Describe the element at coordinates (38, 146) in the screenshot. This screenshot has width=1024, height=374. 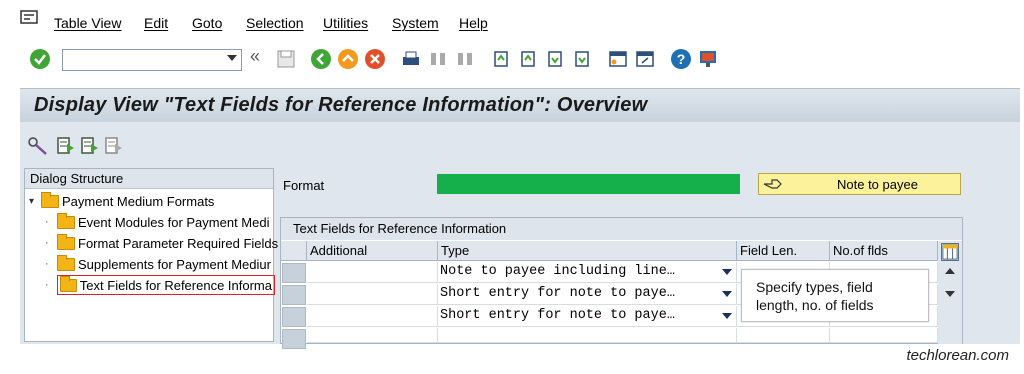
I see `display-change-icon` at that location.